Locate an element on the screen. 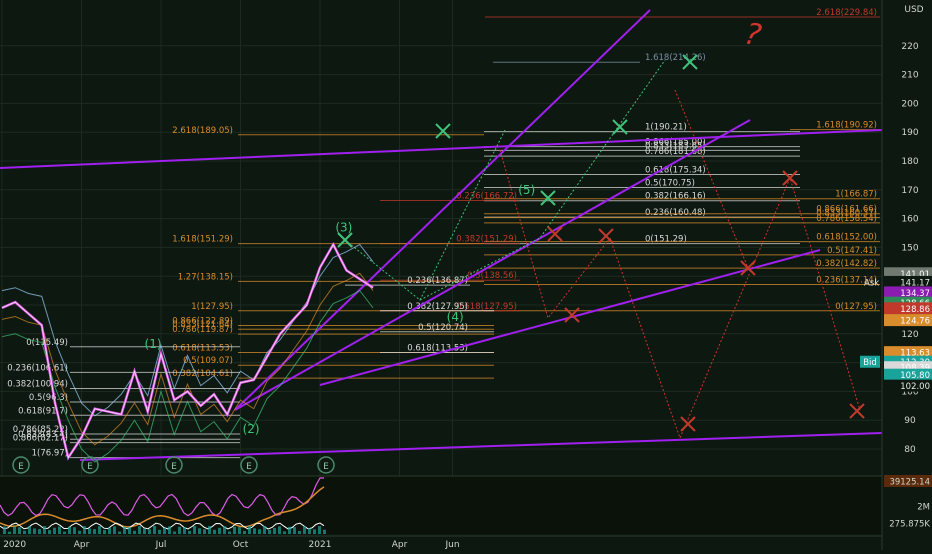  fib-level-label: 0(127.95) is located at coordinates (856, 307).